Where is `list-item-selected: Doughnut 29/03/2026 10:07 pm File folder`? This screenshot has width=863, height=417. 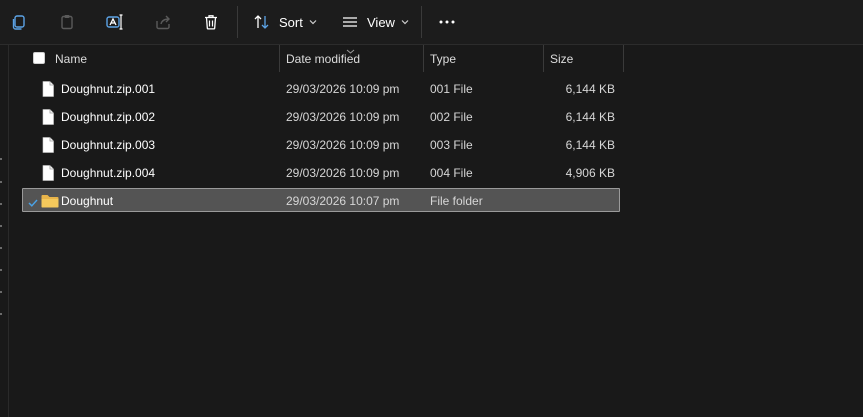
list-item-selected: Doughnut 29/03/2026 10:07 pm File folder is located at coordinates (321, 200).